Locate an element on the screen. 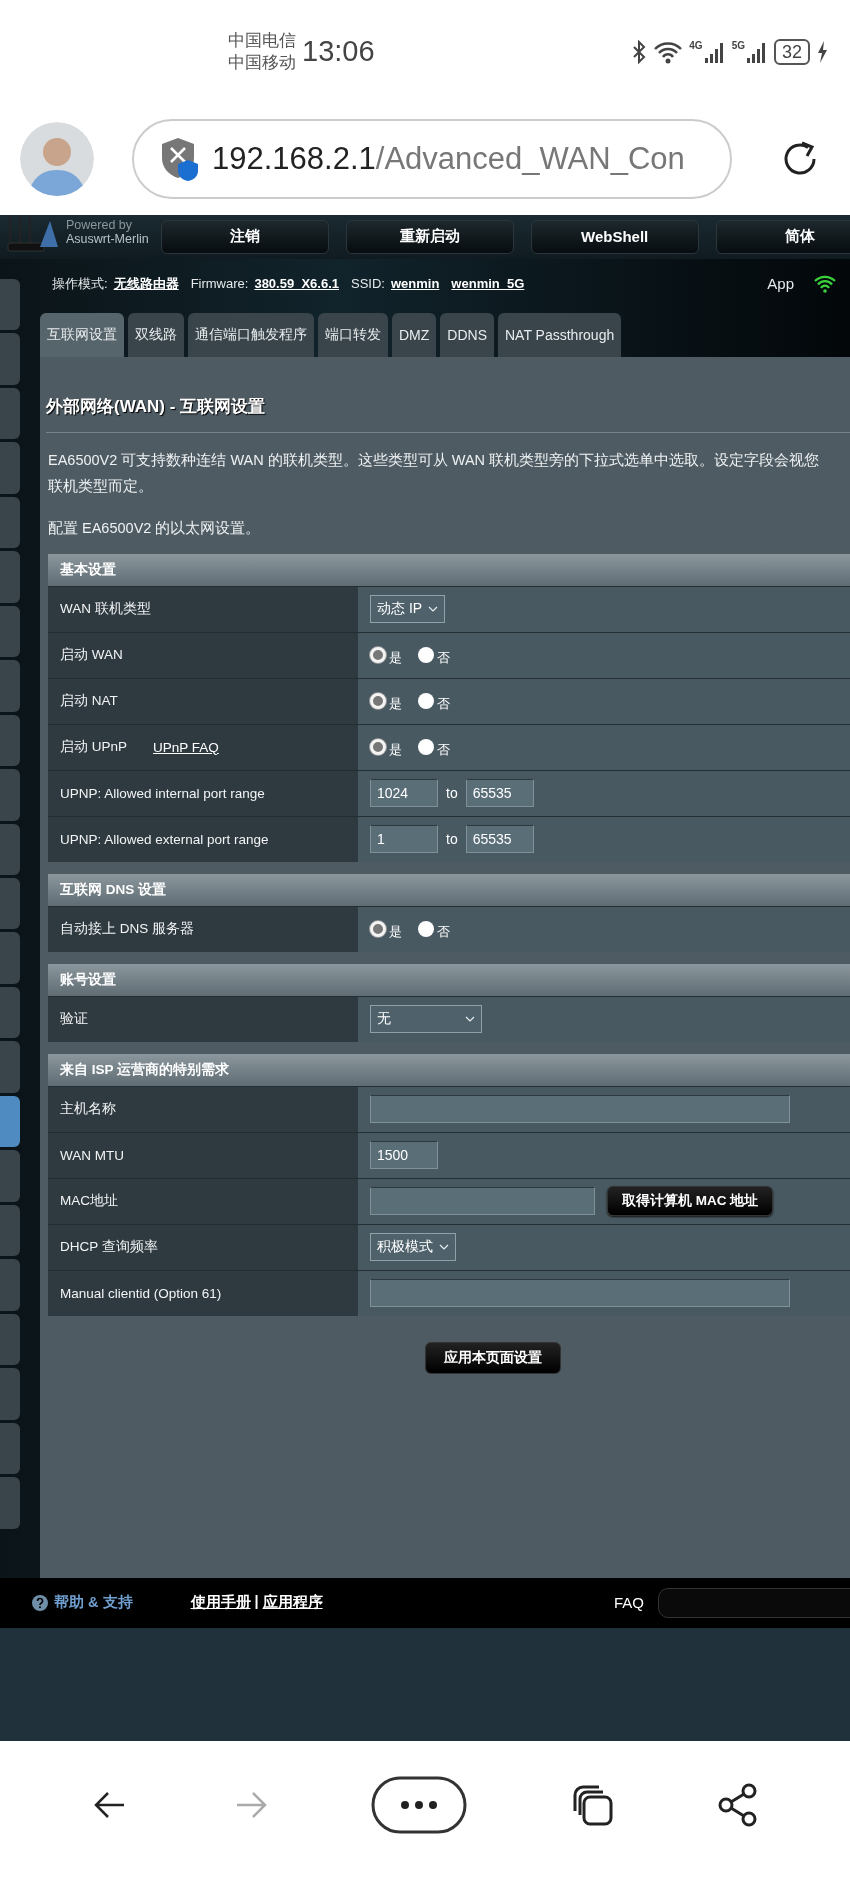 The width and height of the screenshot is (850, 1889). info-label: 操作模式: is located at coordinates (80, 283).